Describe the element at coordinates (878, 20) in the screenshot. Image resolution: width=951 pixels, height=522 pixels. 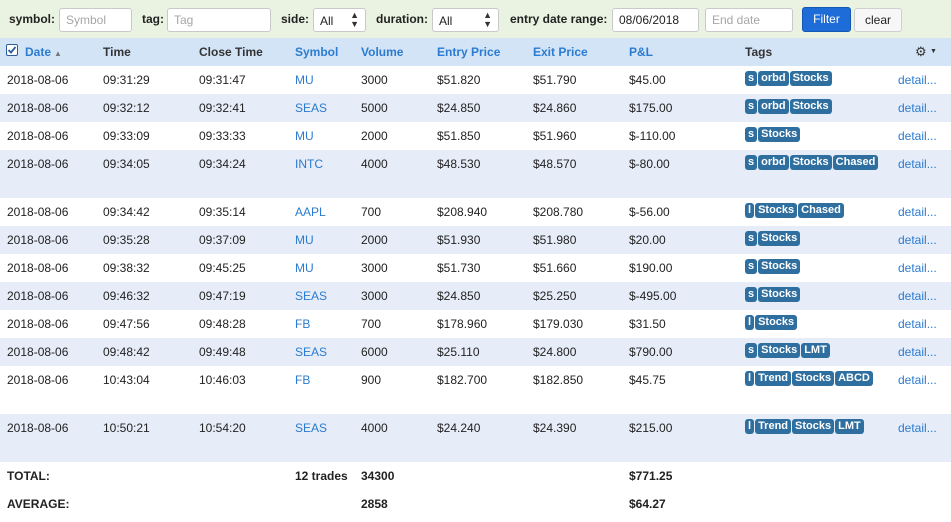
I see `clear-button: clear` at that location.